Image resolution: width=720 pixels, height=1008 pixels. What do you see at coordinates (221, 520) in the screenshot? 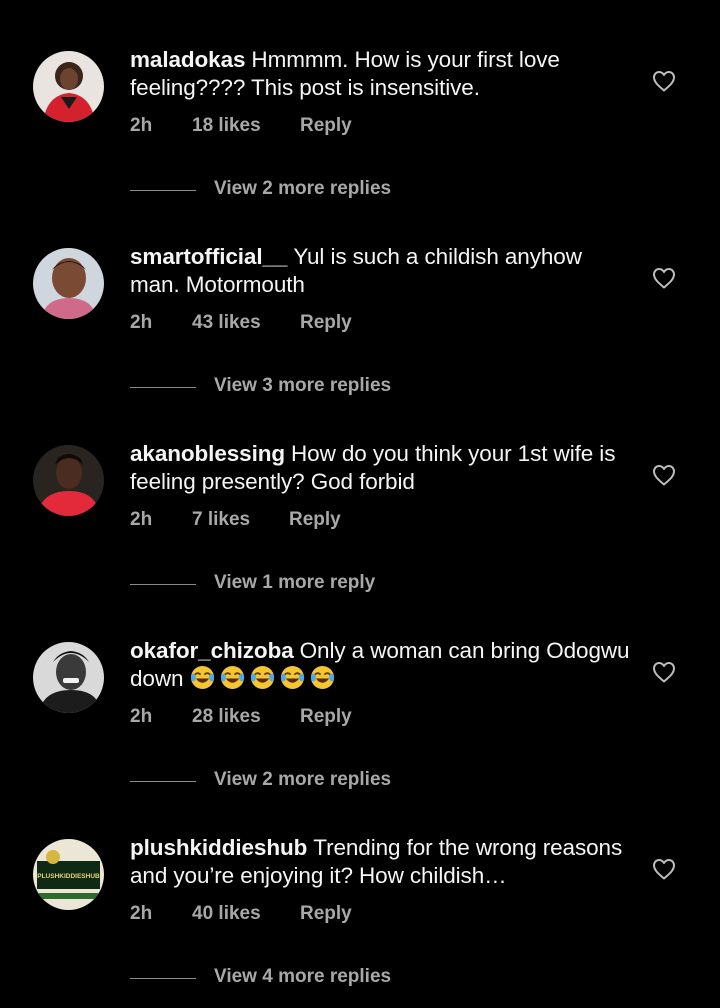
I see `comment-likes: 7 likes` at bounding box center [221, 520].